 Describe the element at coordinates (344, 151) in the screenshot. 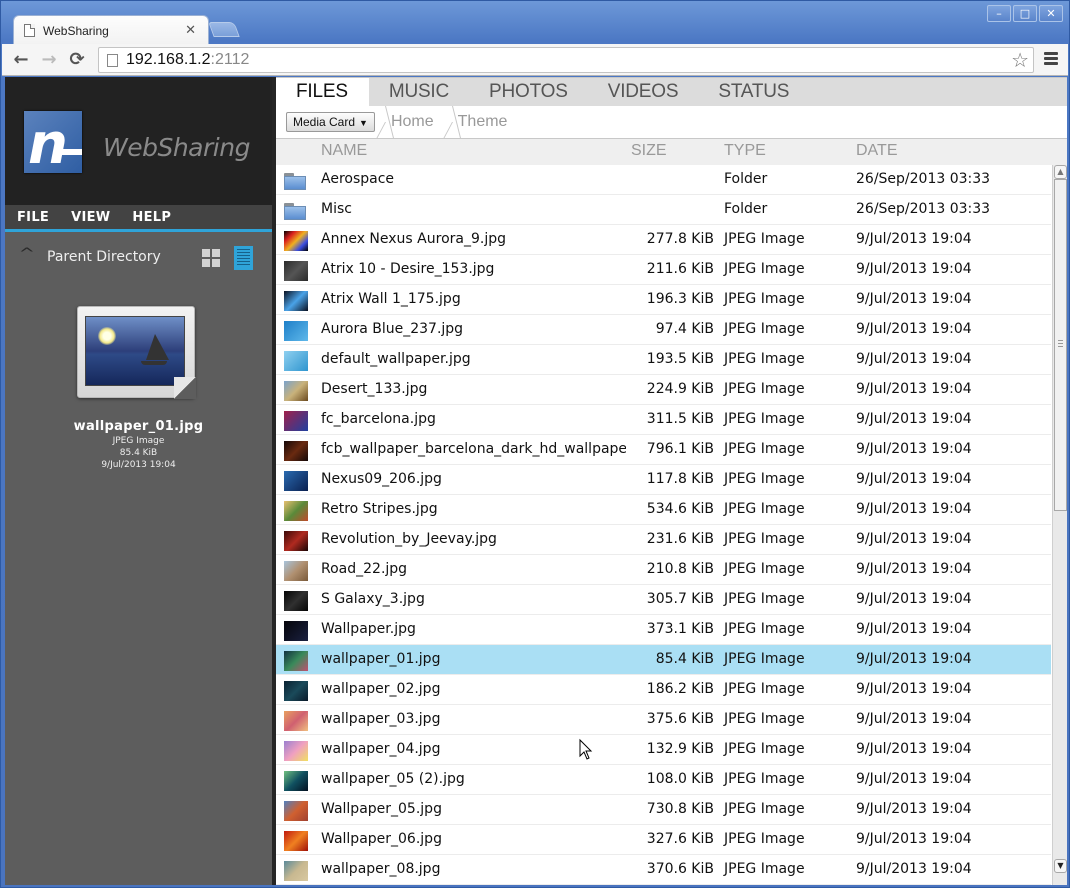

I see `column-name: NAME` at that location.